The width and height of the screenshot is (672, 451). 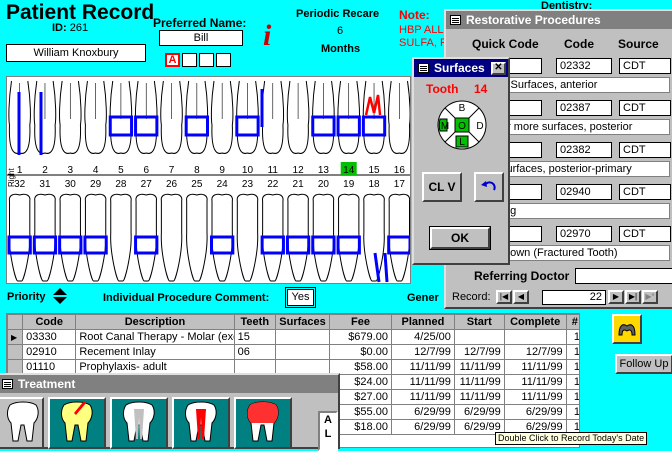 What do you see at coordinates (49, 322) in the screenshot?
I see `column-header: Code` at bounding box center [49, 322].